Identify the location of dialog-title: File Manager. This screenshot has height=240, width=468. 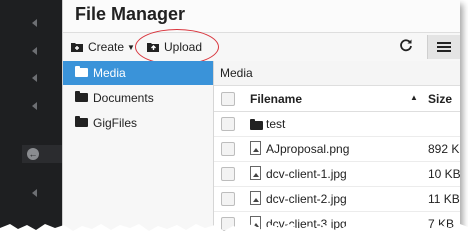
(130, 14).